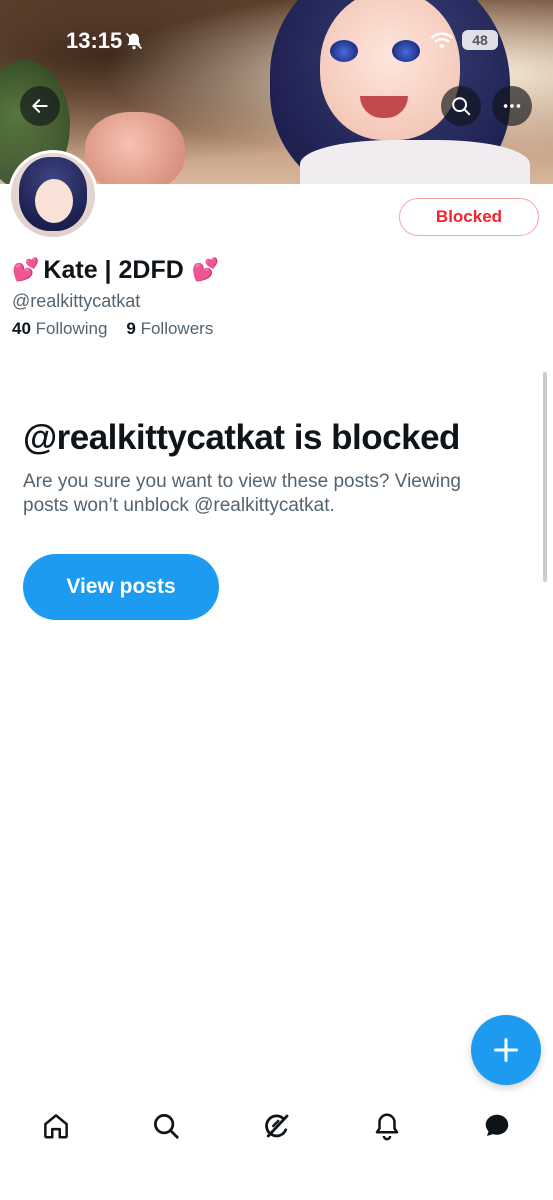 This screenshot has height=1200, width=553. Describe the element at coordinates (131, 328) in the screenshot. I see `followers-count: 9` at that location.